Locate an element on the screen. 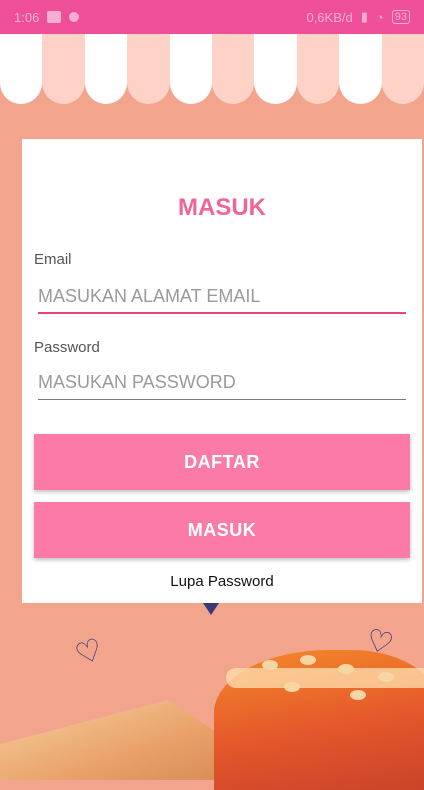 Image resolution: width=424 pixels, height=790 pixels. status-left: 1:06 is located at coordinates (47, 17).